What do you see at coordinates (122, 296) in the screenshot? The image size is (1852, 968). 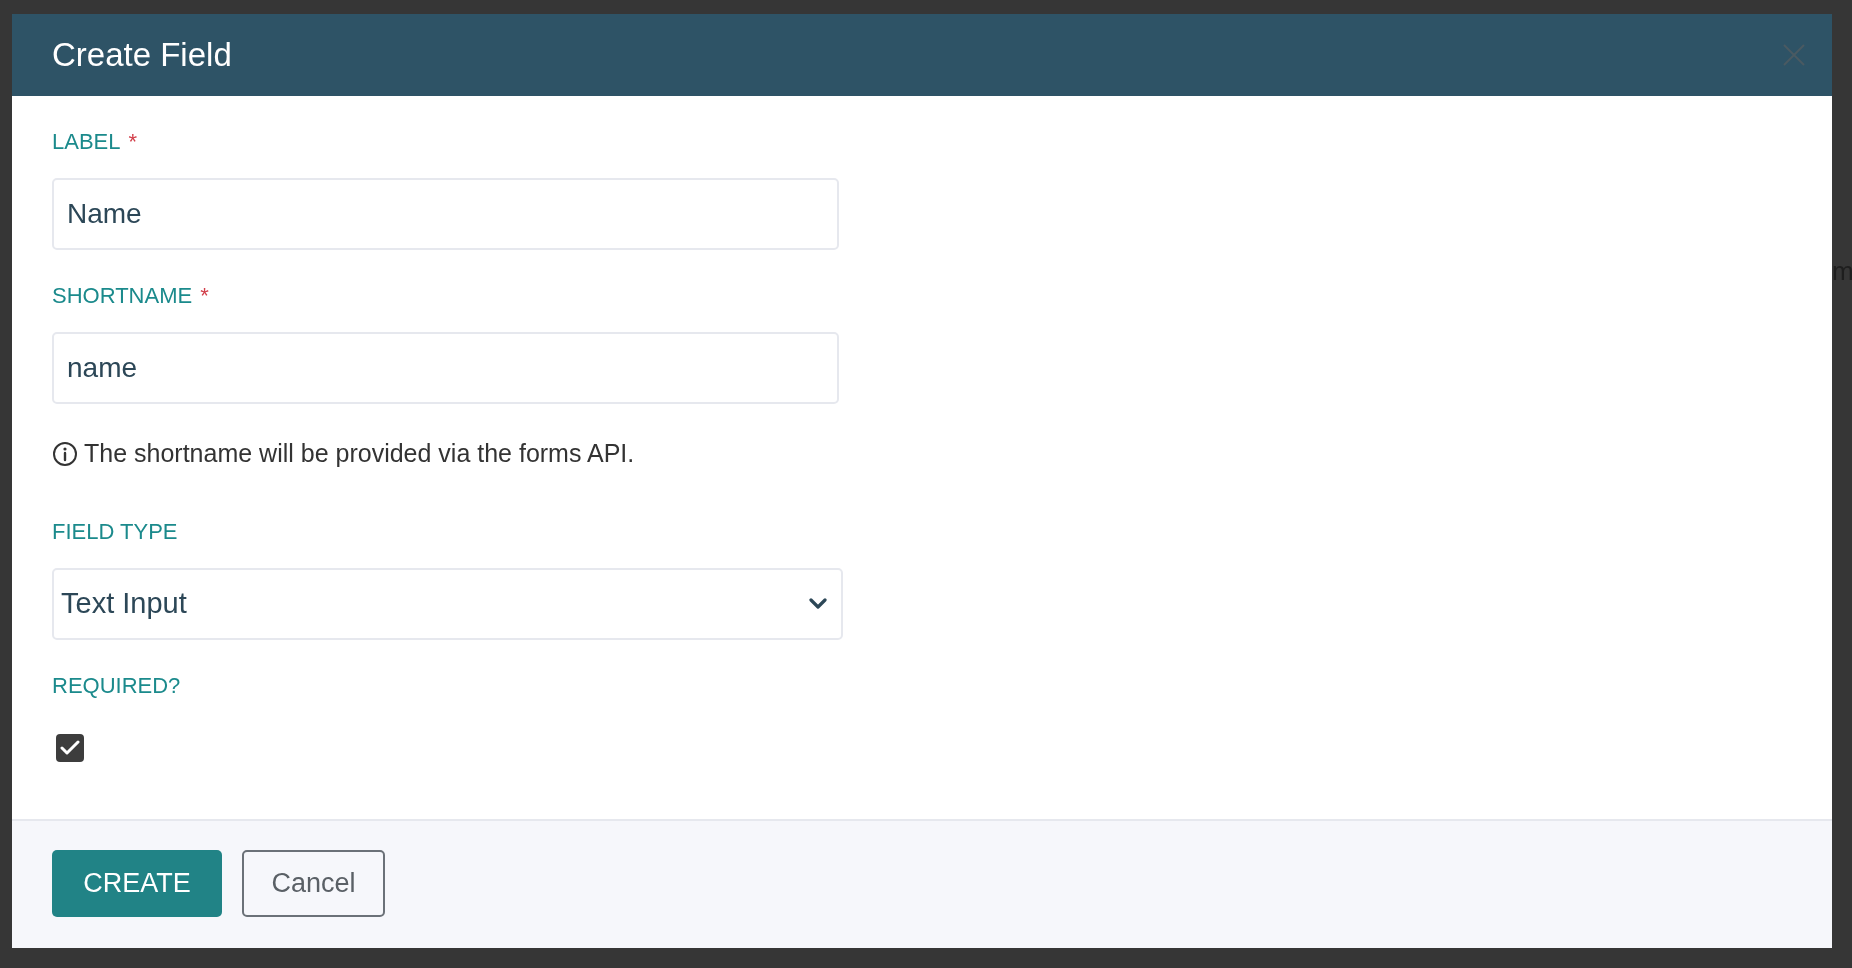 I see `field-label: SHORTNAME` at bounding box center [122, 296].